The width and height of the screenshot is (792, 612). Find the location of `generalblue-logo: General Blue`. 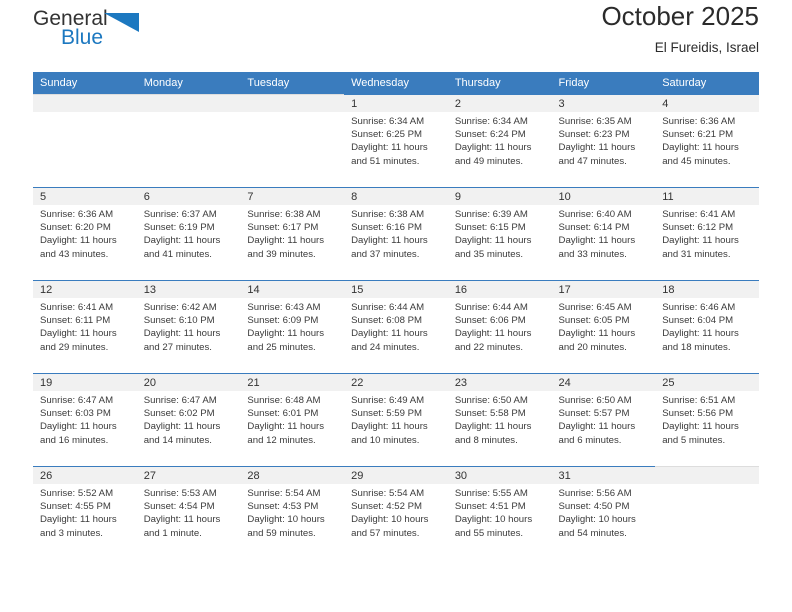

generalblue-logo: General Blue is located at coordinates (123, 33).